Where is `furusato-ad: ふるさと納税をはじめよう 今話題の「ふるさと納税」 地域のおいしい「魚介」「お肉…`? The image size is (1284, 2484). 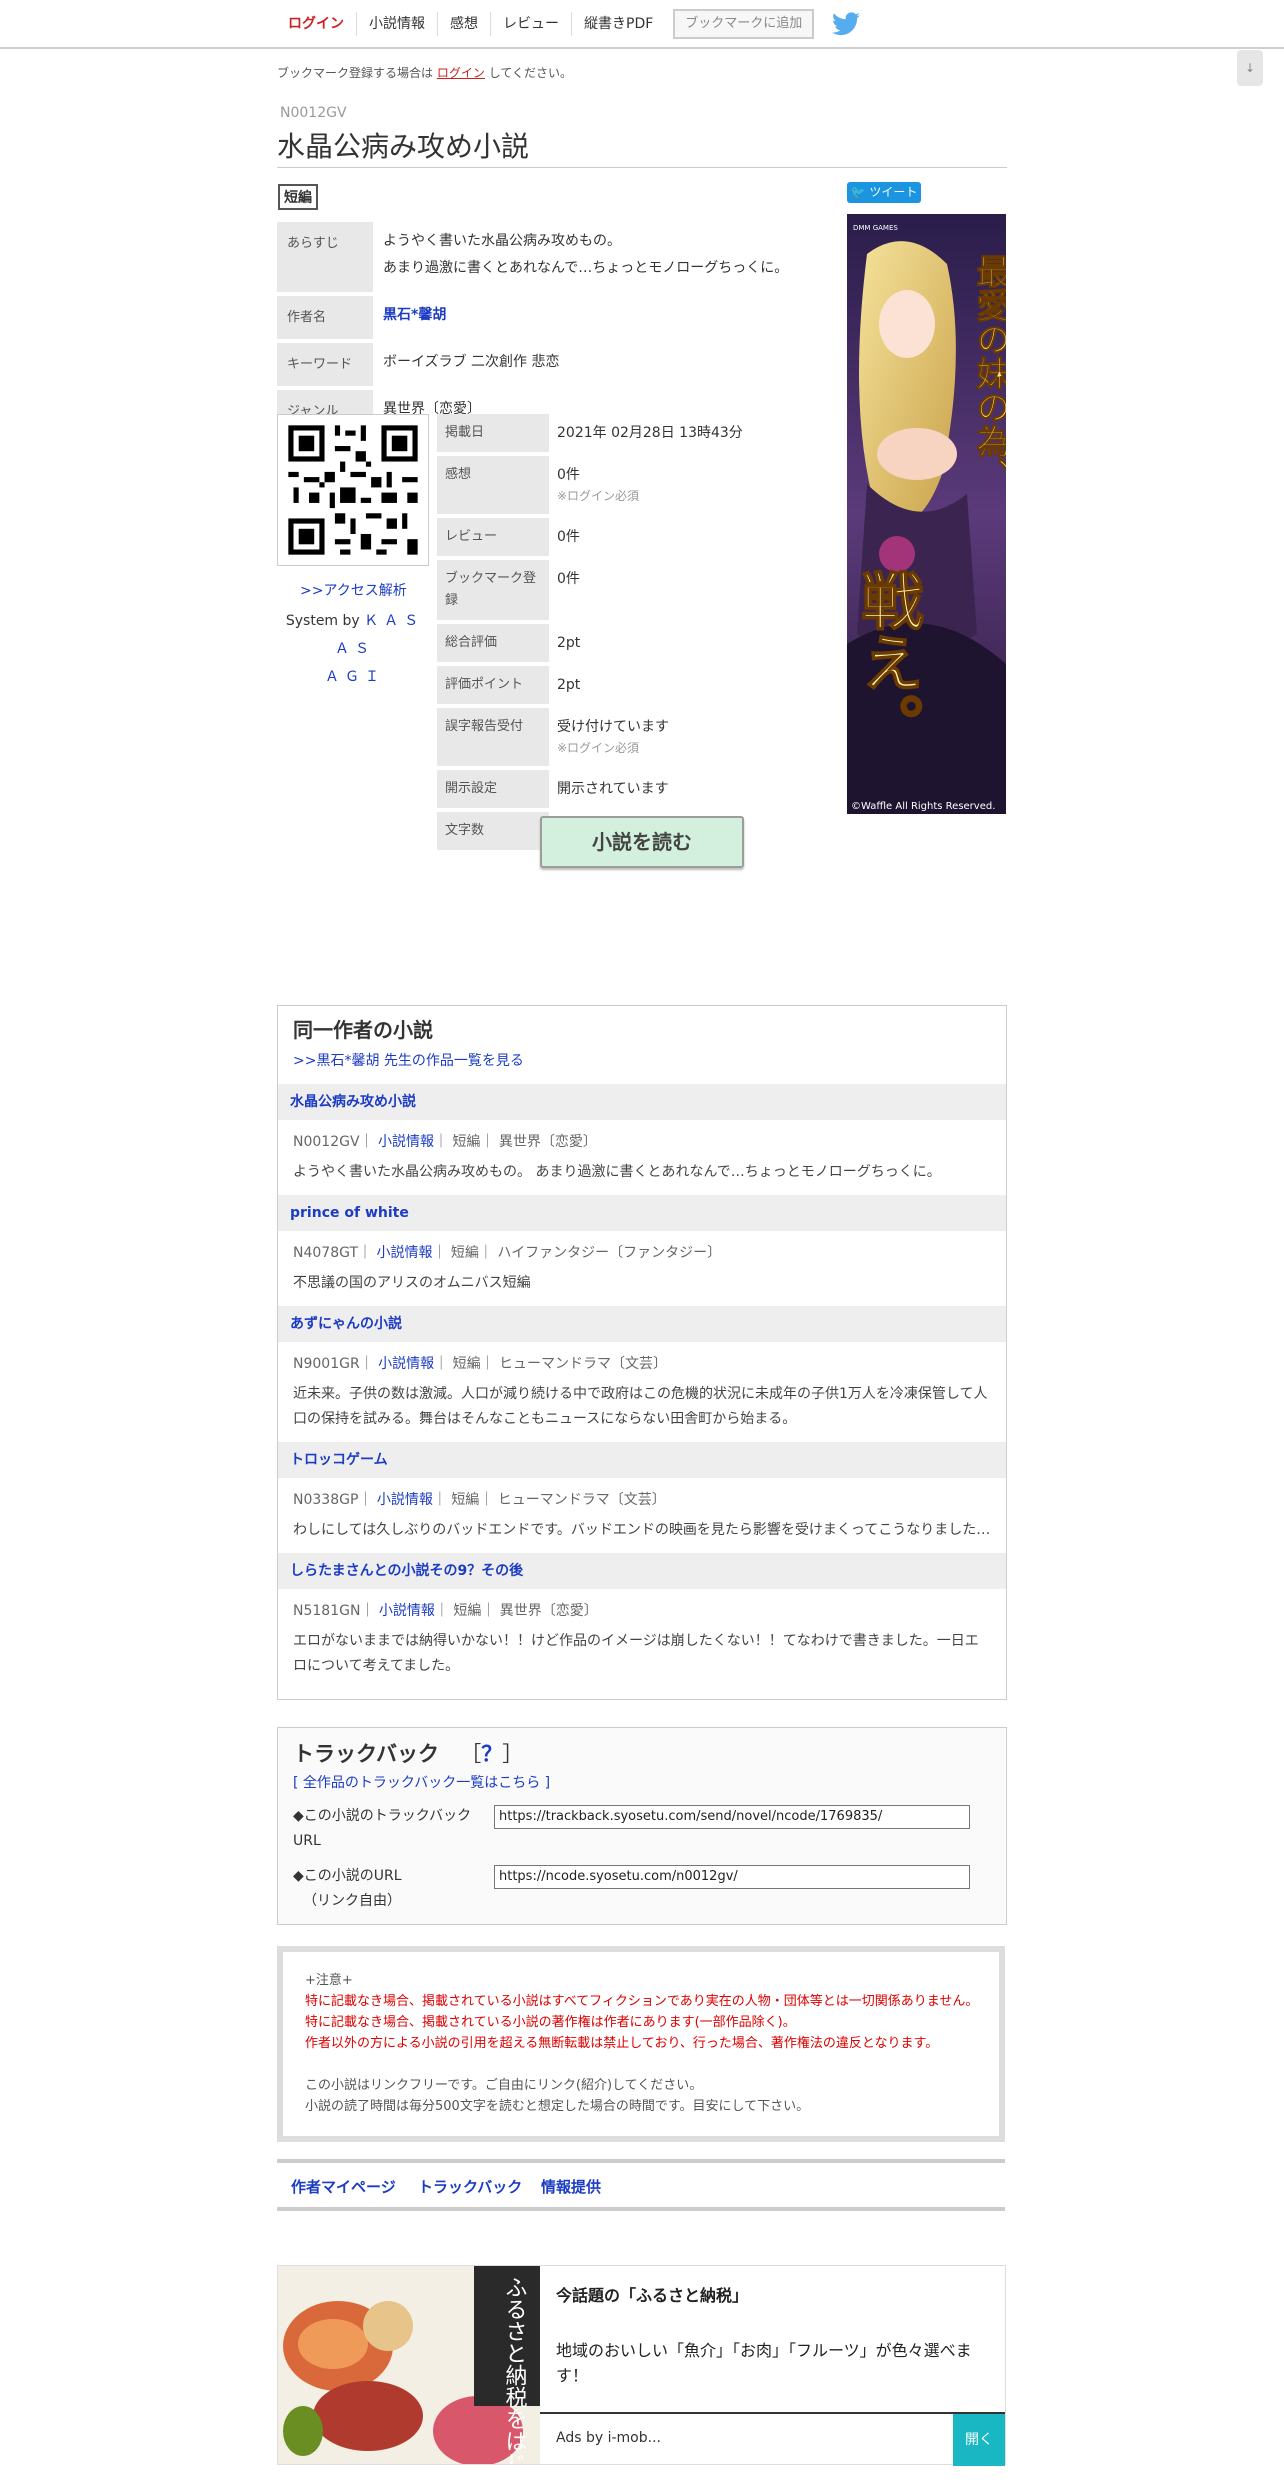 furusato-ad: ふるさと納税をはじめよう 今話題の「ふるさと納税」 地域のおいしい「魚介」「お肉… is located at coordinates (641, 2365).